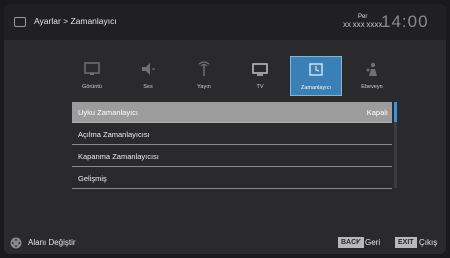 This screenshot has height=258, width=450. Describe the element at coordinates (16, 243) in the screenshot. I see `navigation-icon` at that location.